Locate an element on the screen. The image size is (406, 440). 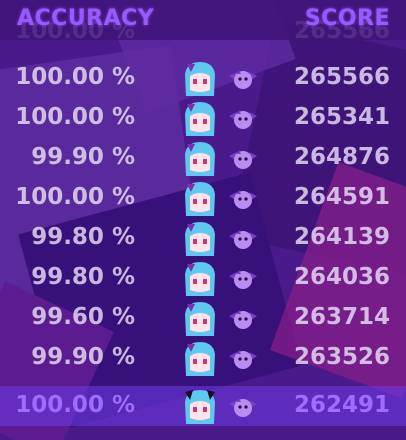
score-value: 264876 is located at coordinates (341, 157).